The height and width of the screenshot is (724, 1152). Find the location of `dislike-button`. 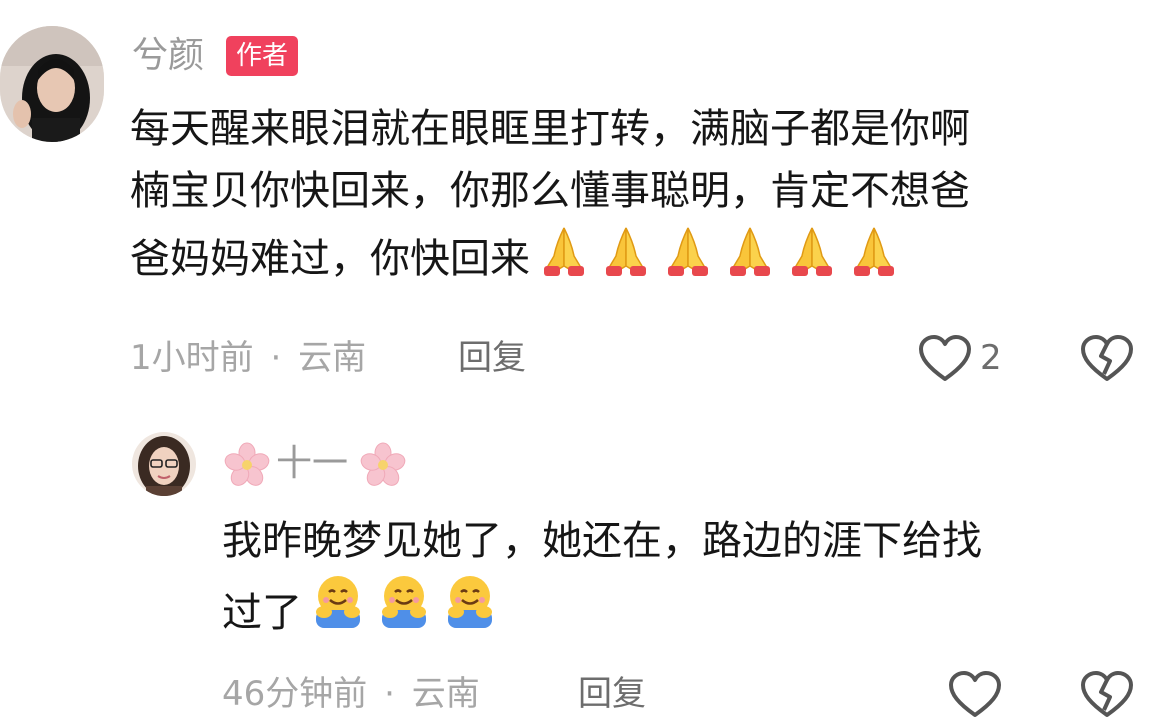

dislike-button is located at coordinates (1107, 361).